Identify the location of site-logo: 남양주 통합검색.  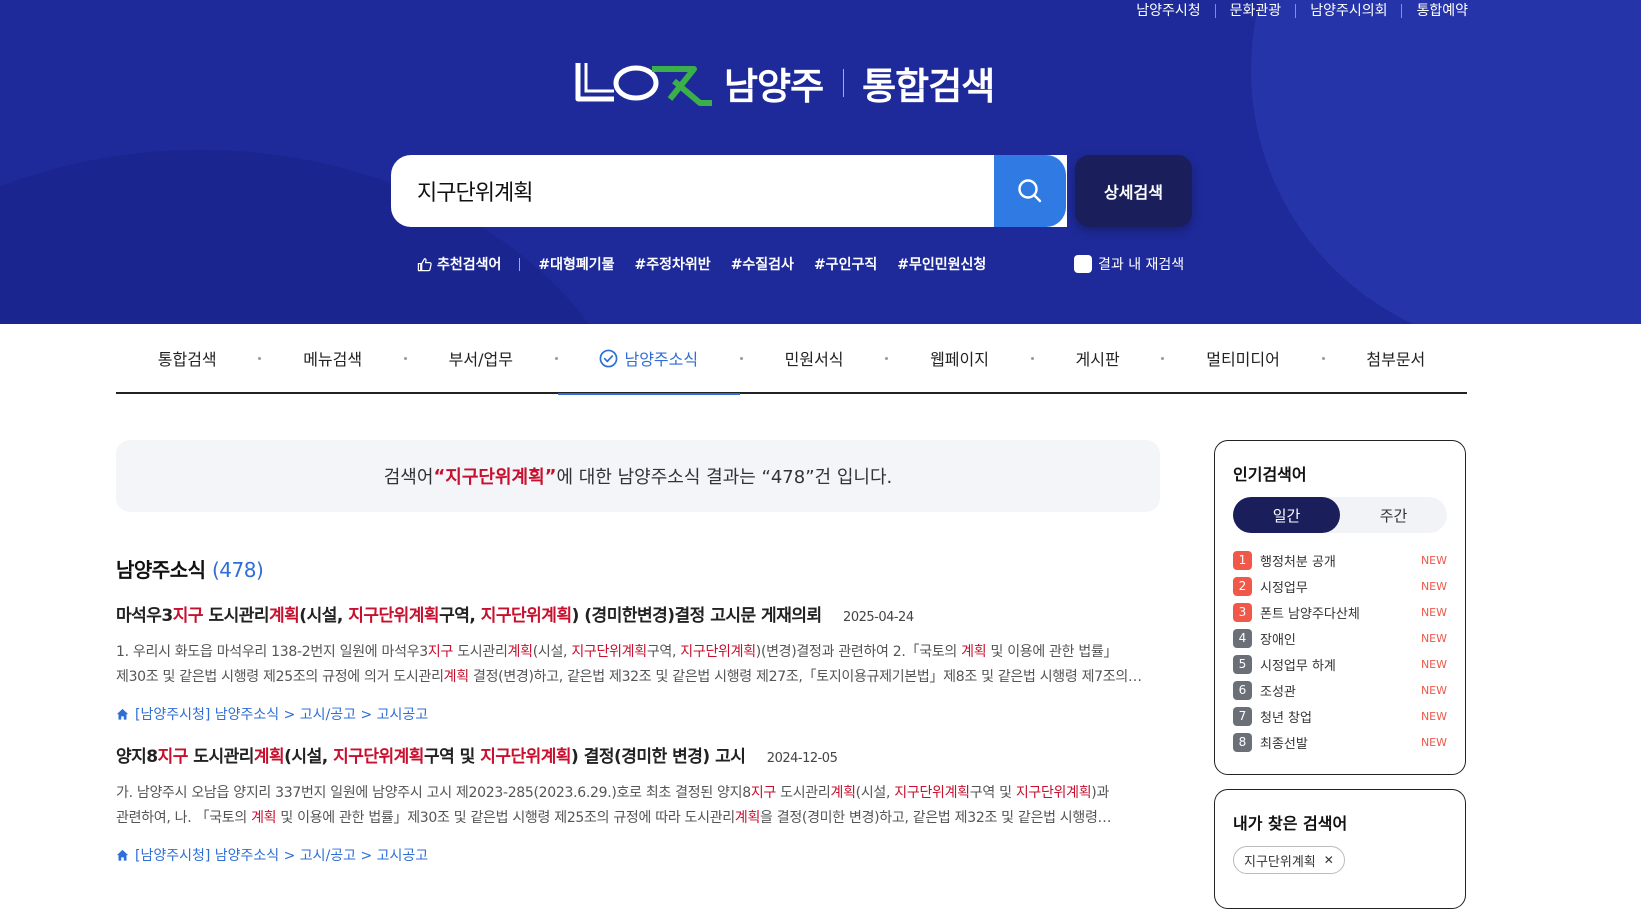
(784, 83).